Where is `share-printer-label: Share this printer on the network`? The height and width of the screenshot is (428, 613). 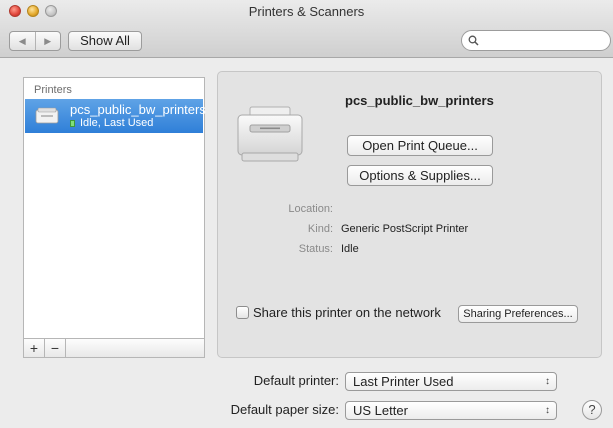 share-printer-label: Share this printer on the network is located at coordinates (347, 312).